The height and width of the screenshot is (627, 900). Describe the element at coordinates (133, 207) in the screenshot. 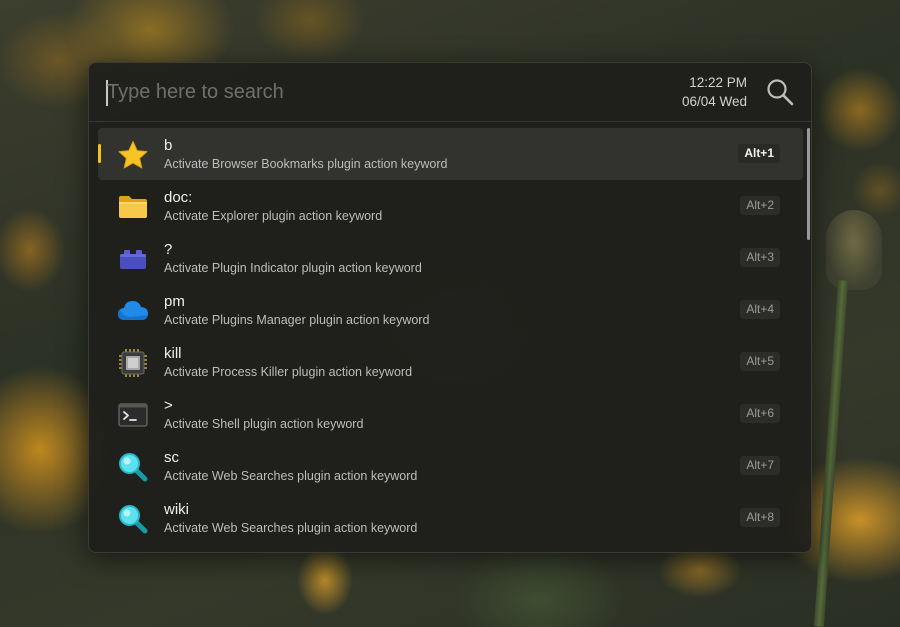

I see `folder-icon` at that location.